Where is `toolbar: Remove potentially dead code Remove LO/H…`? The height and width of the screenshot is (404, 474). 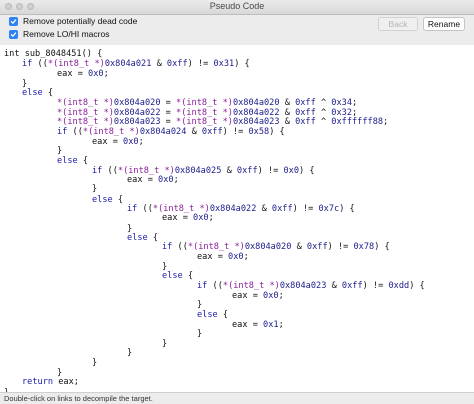 toolbar: Remove potentially dead code Remove LO/H… is located at coordinates (237, 30).